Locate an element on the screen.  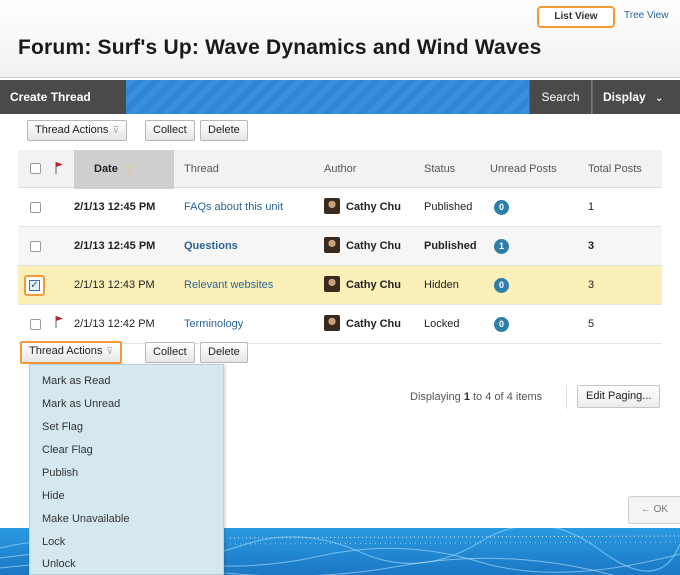
checkmark-icon: ✓ is located at coordinates (34, 285).